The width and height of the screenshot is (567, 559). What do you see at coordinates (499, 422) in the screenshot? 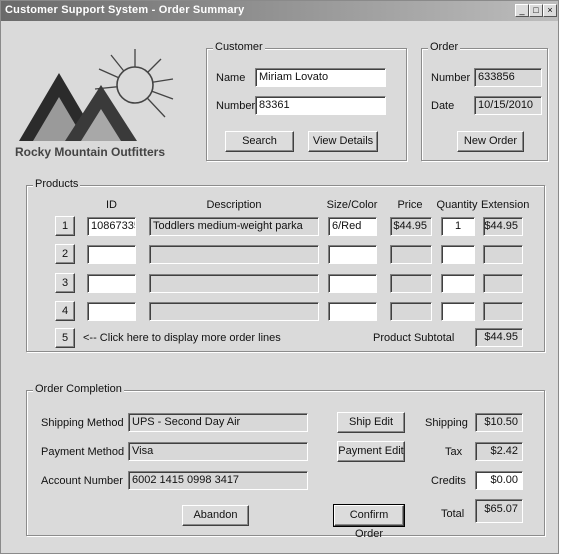
I see `shipping-cost-field: $10.50` at bounding box center [499, 422].